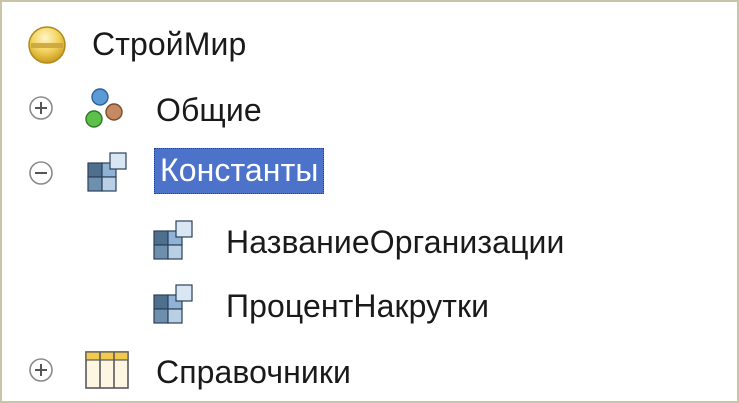 This screenshot has width=739, height=403. What do you see at coordinates (106, 109) in the screenshot?
I see `common-objects-icon` at bounding box center [106, 109].